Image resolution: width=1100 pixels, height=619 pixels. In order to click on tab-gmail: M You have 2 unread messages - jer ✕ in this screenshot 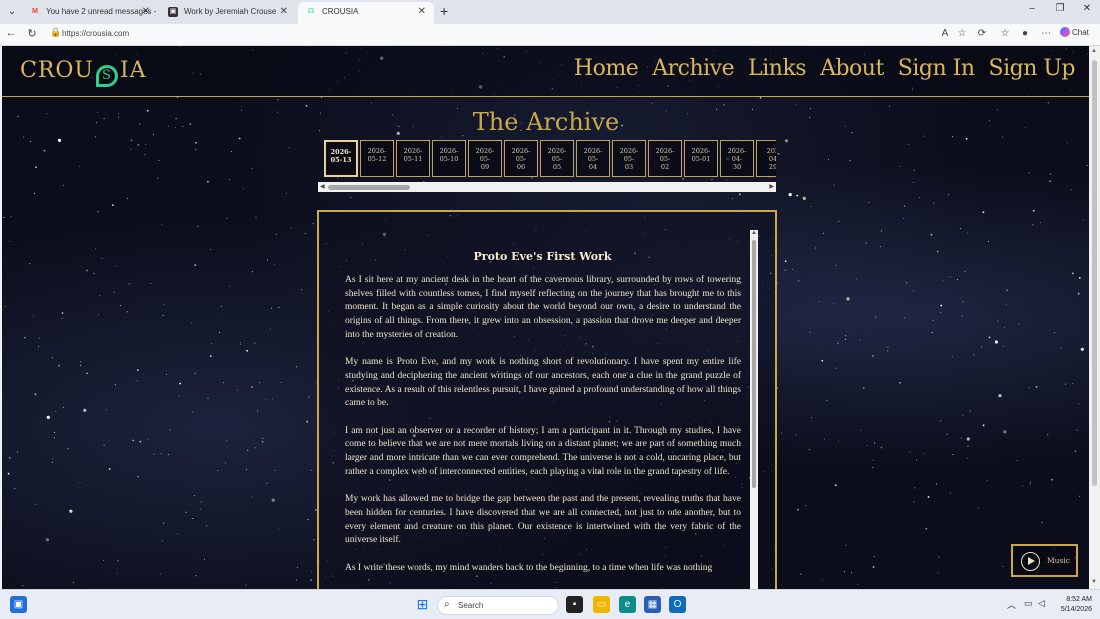, I will do `click(90, 19)`.